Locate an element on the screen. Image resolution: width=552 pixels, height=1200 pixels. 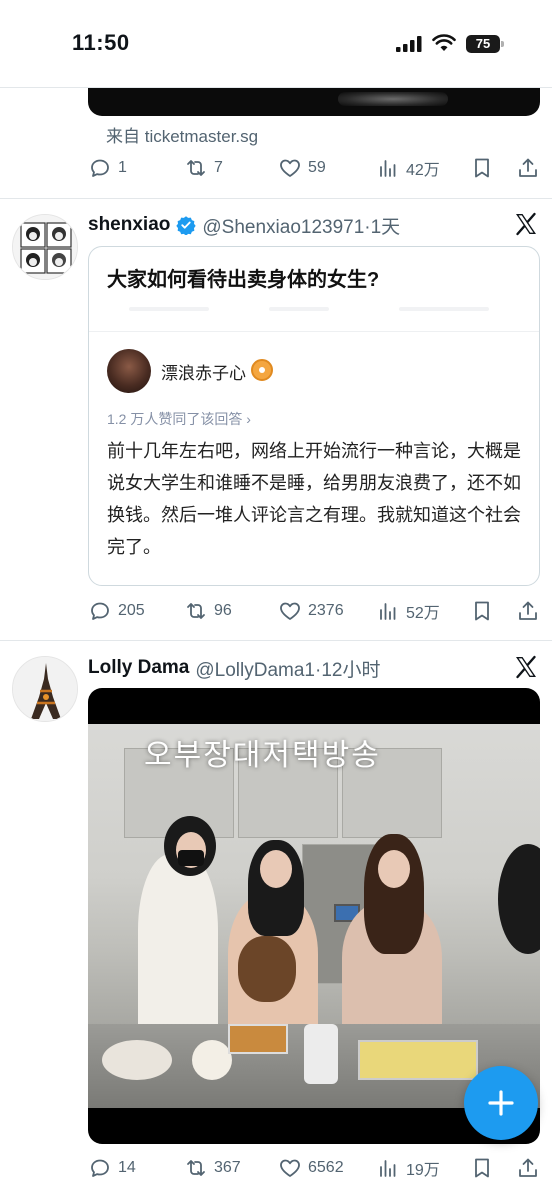
tweet-1-actions: 1 7 59 42万 is located at coordinates (316, 168).